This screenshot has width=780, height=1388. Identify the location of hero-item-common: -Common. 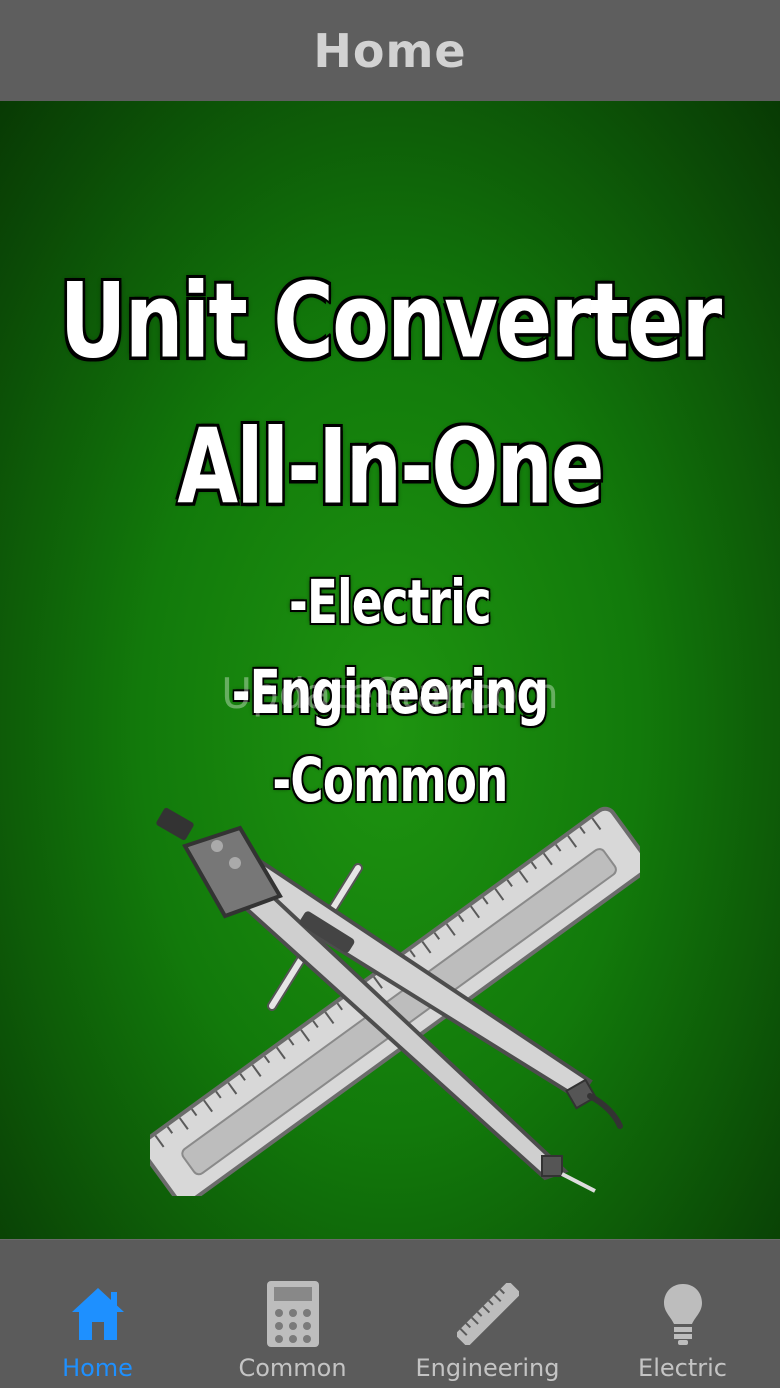
(390, 780).